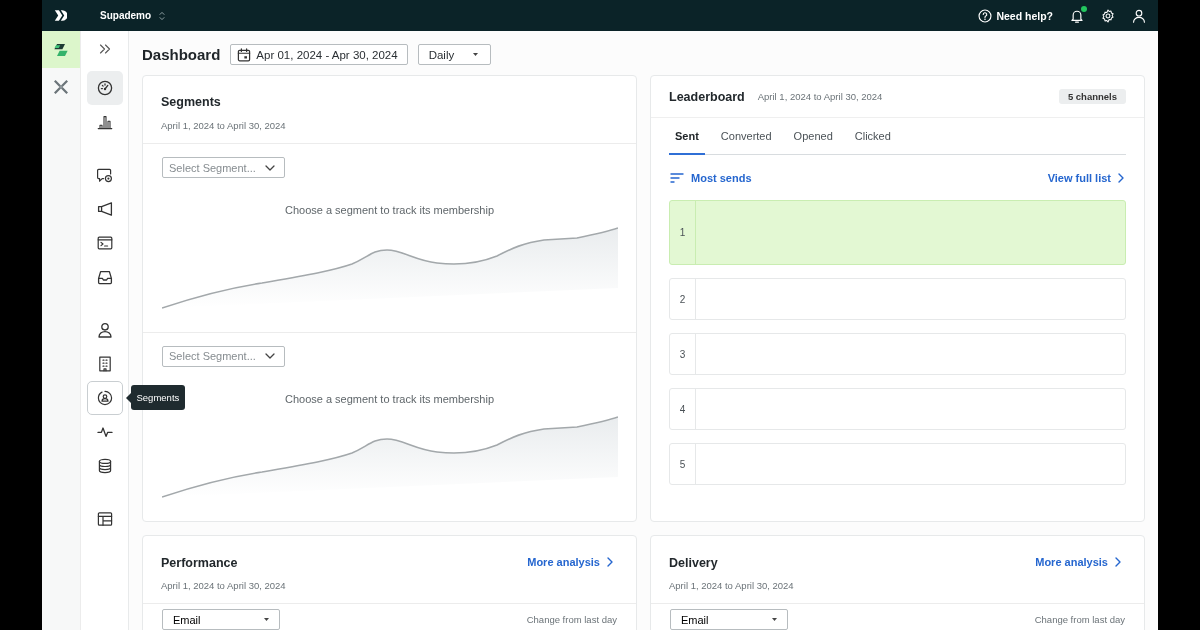  Describe the element at coordinates (677, 177) in the screenshot. I see `sort-icon` at that location.